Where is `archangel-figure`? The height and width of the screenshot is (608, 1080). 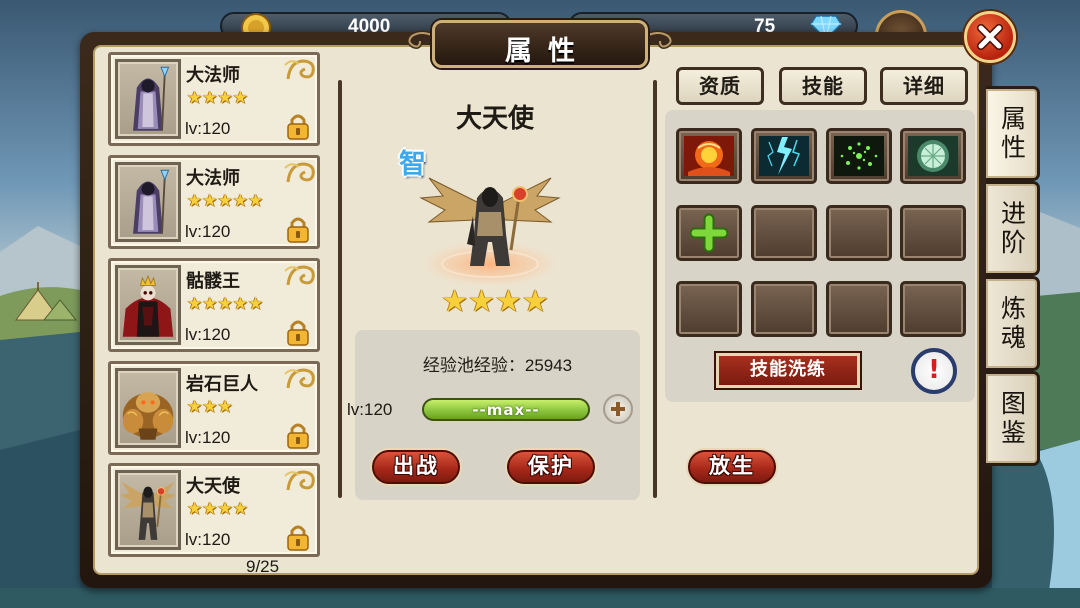 archangel-figure is located at coordinates (490, 232).